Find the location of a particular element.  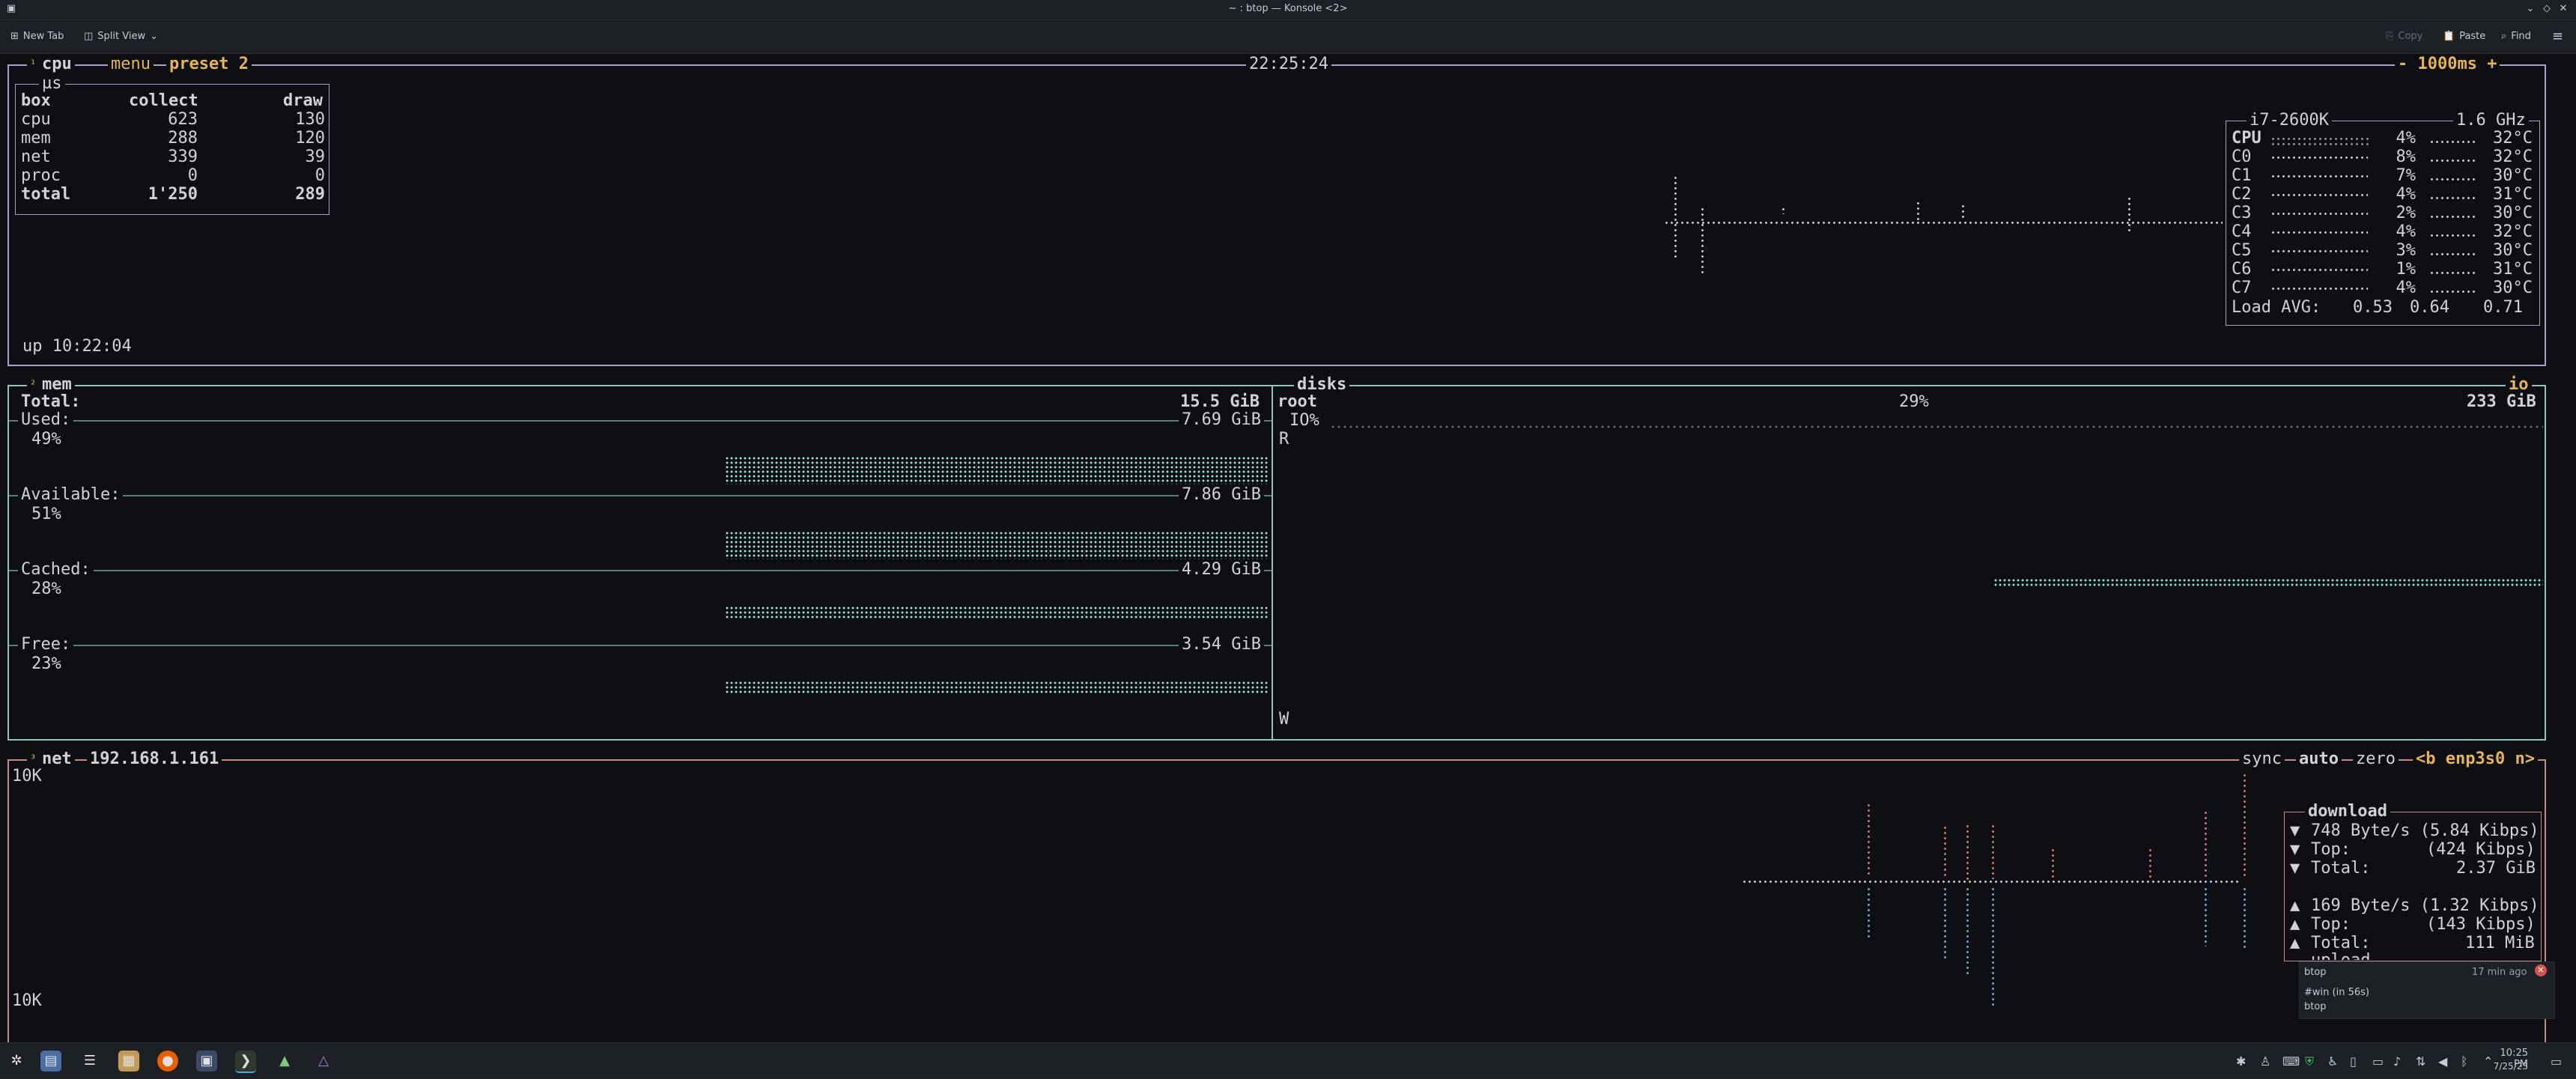

notification-popup: btop 17 min ago ✕ #win (in 56s) btop is located at coordinates (2427, 990).